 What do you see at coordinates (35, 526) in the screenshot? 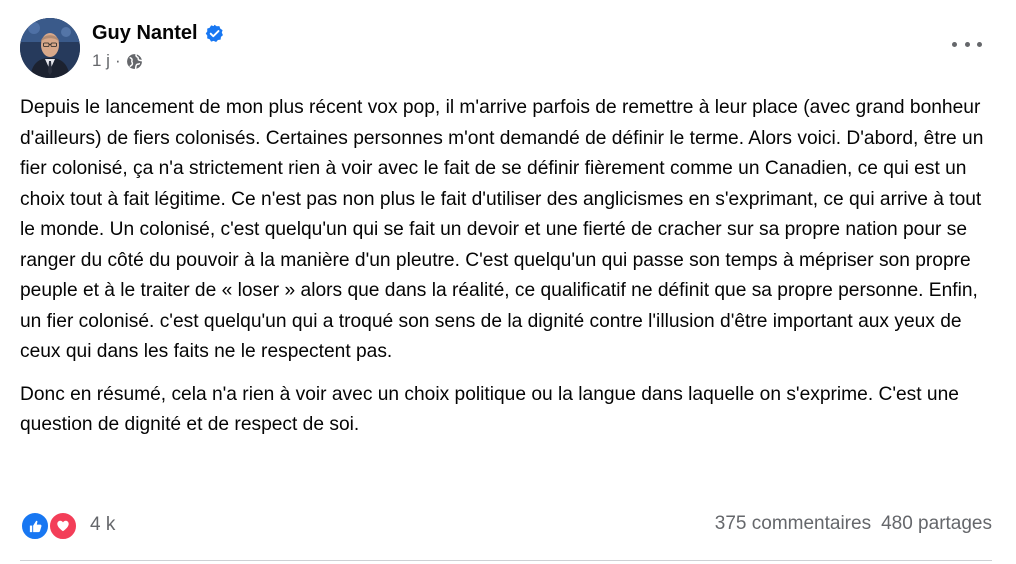
I see `like-icon` at bounding box center [35, 526].